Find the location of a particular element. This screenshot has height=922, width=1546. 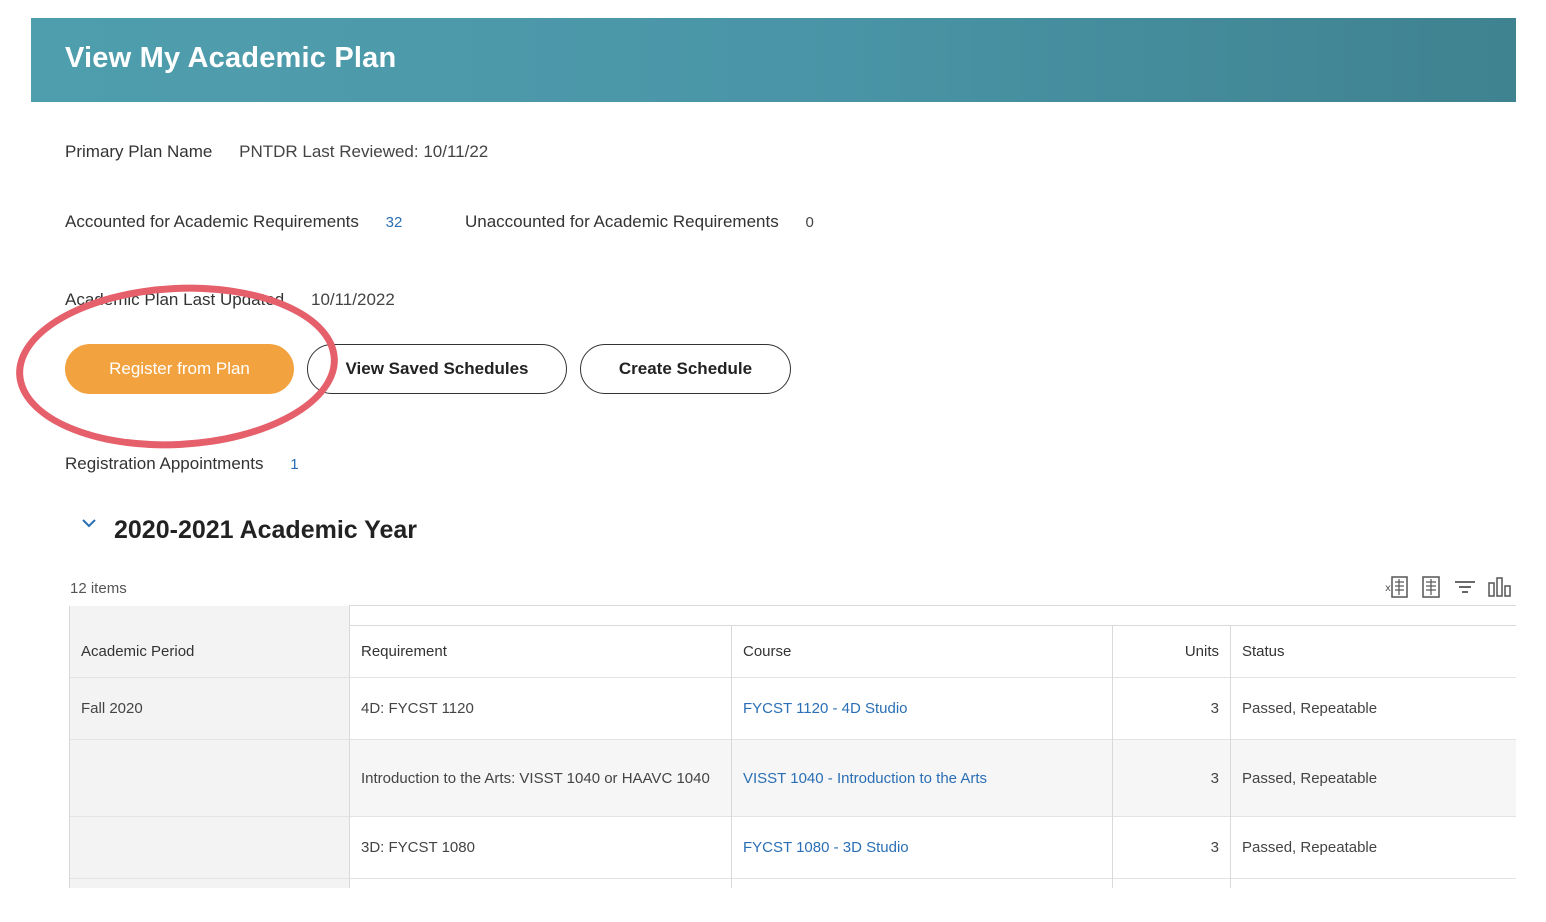

last-updated-row: Academic Plan Last Updated 10/11/2022 is located at coordinates (230, 300).